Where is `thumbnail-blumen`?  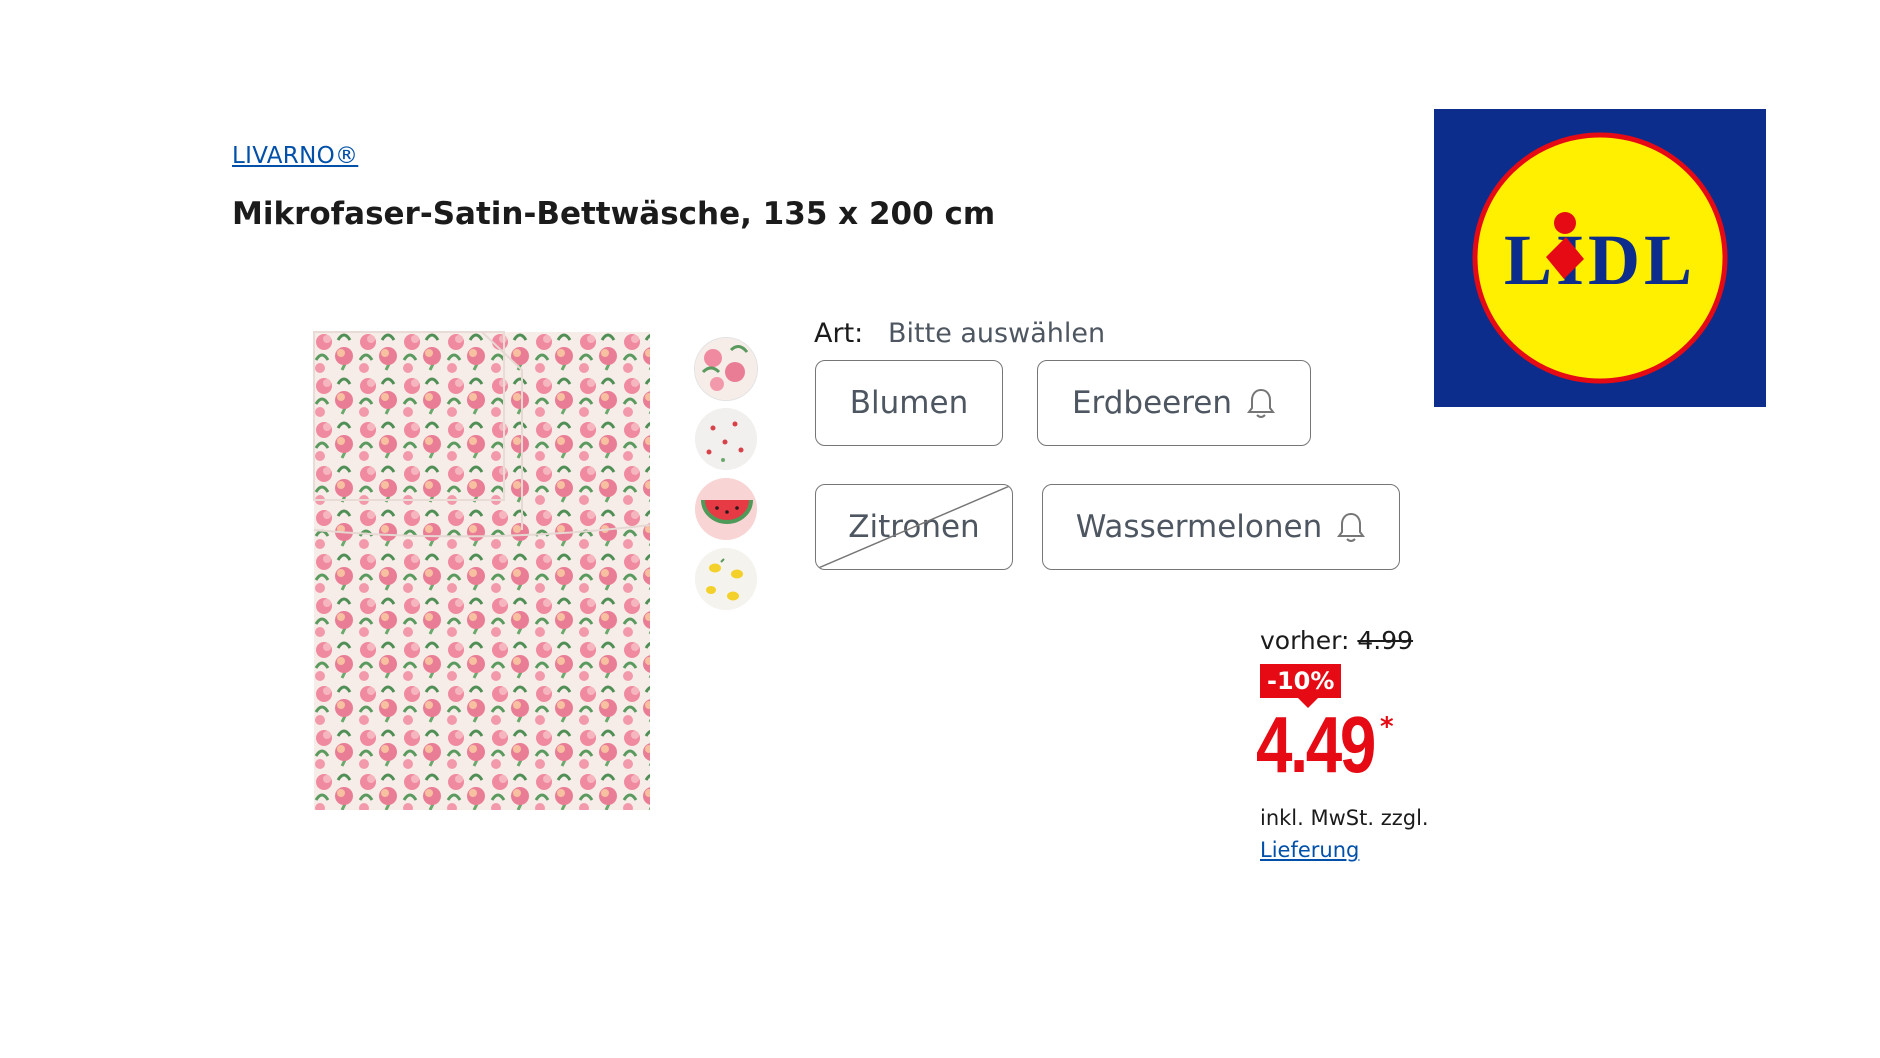 thumbnail-blumen is located at coordinates (726, 369).